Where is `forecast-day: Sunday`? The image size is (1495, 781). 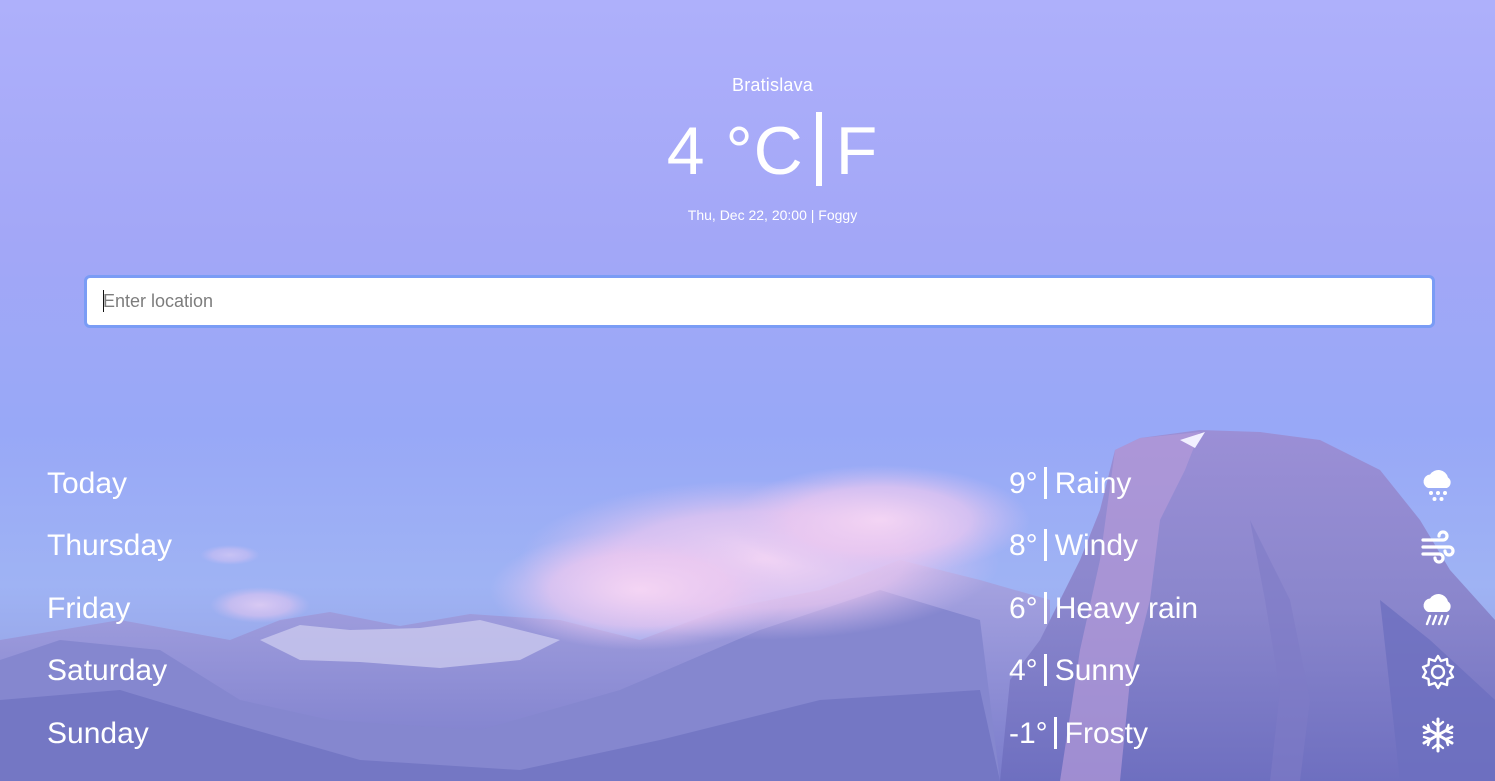 forecast-day: Sunday is located at coordinates (98, 733).